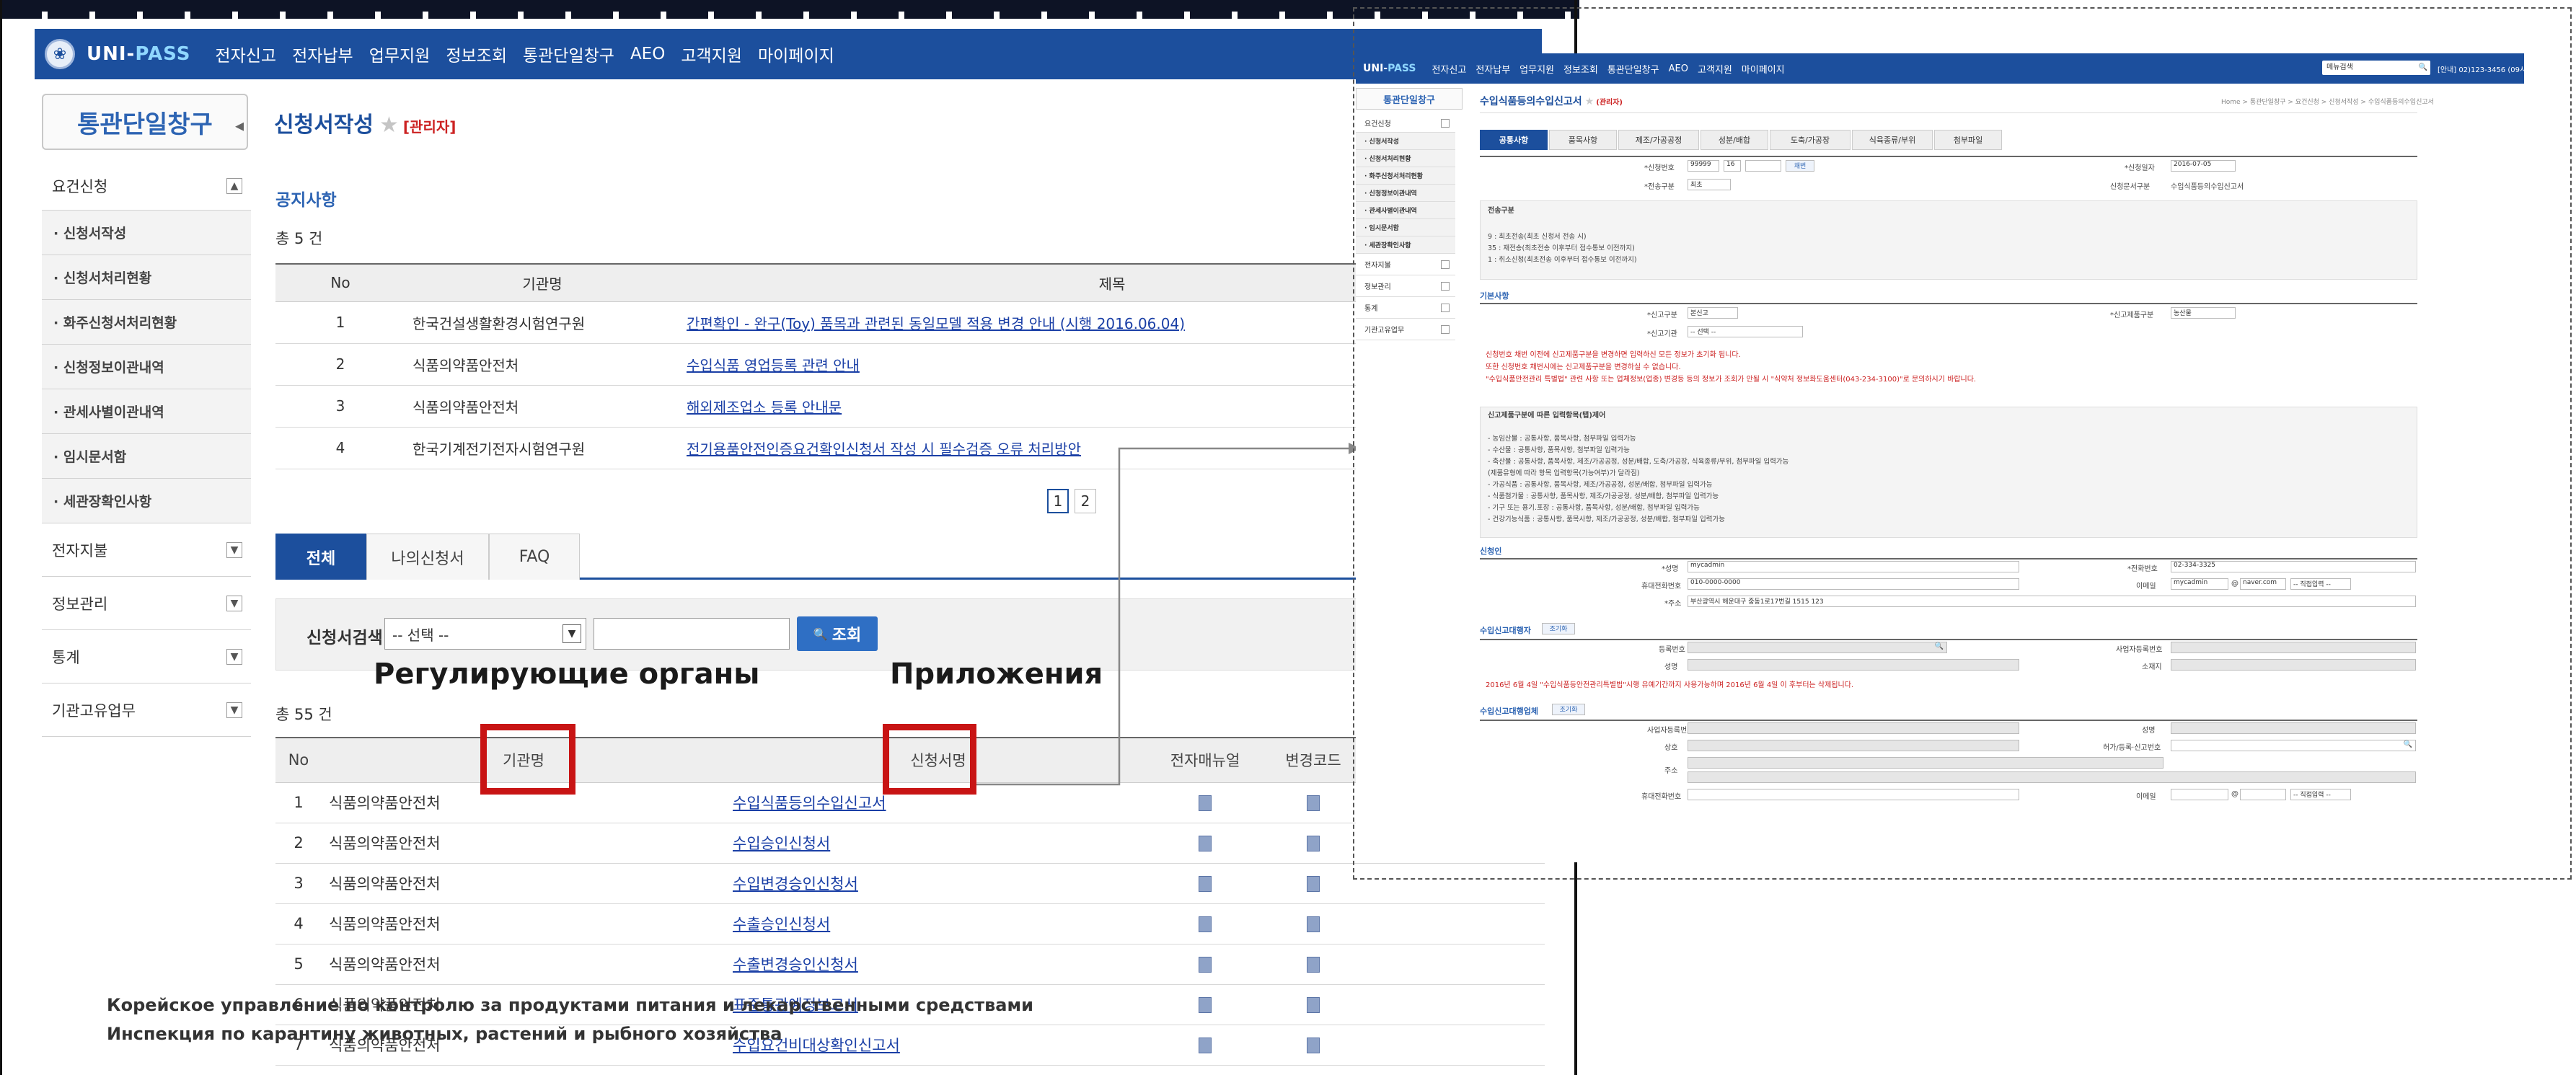 Image resolution: width=2576 pixels, height=1075 pixels. I want to click on applicant-phone-input: 02-334-3325, so click(2293, 566).